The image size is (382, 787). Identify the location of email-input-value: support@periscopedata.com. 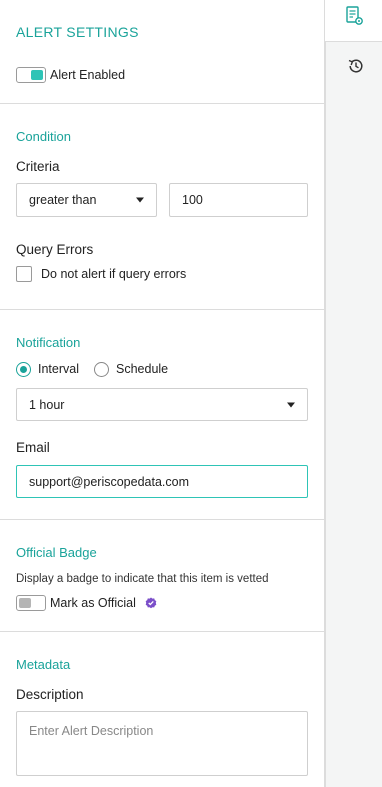
(109, 481).